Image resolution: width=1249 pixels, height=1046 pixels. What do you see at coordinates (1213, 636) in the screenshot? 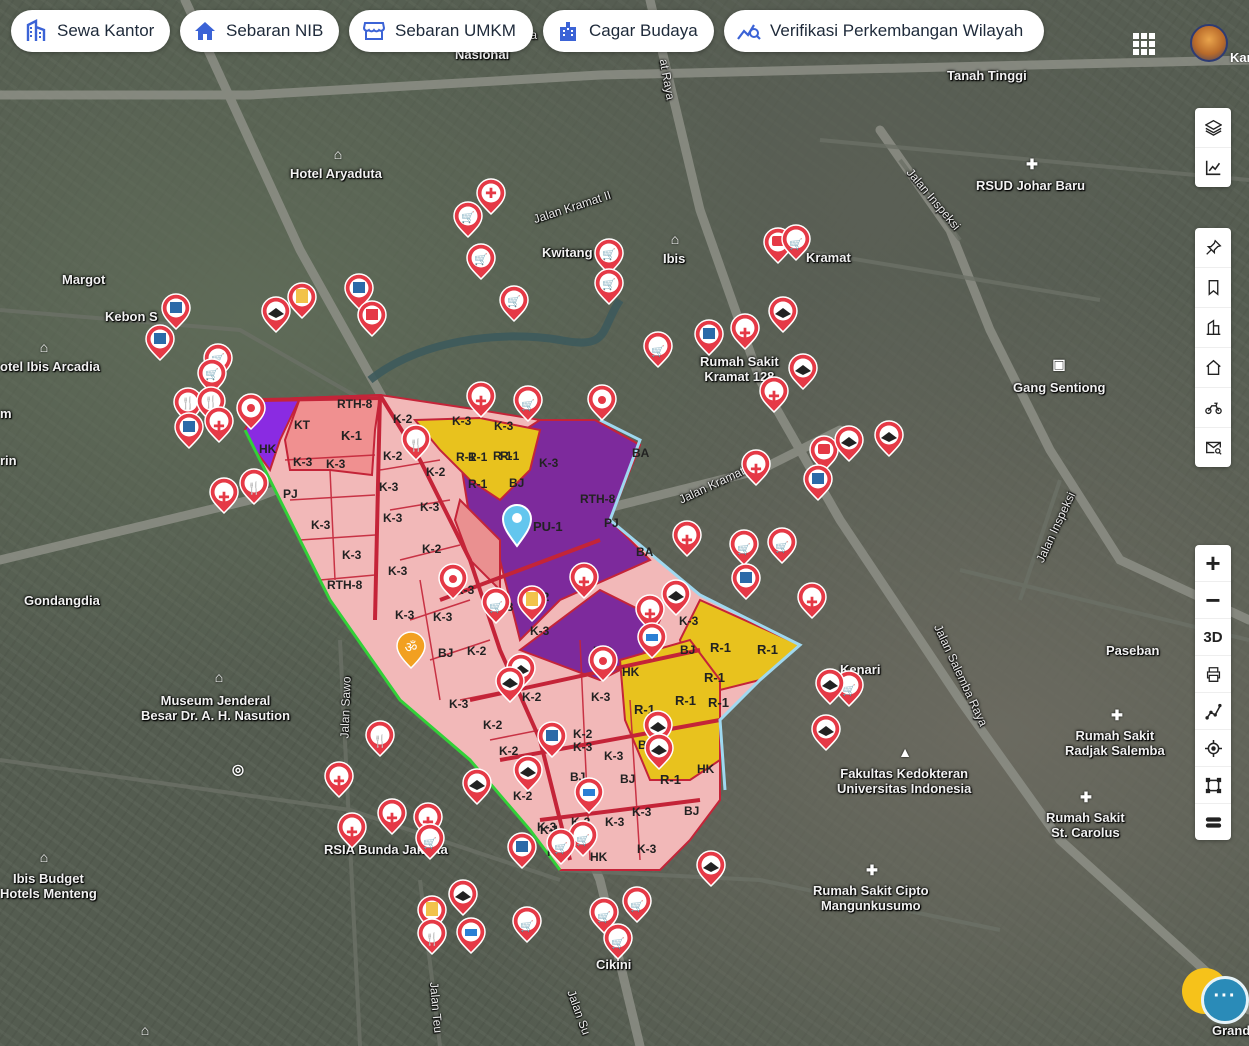
I see `3d-toggle-button: 3D` at bounding box center [1213, 636].